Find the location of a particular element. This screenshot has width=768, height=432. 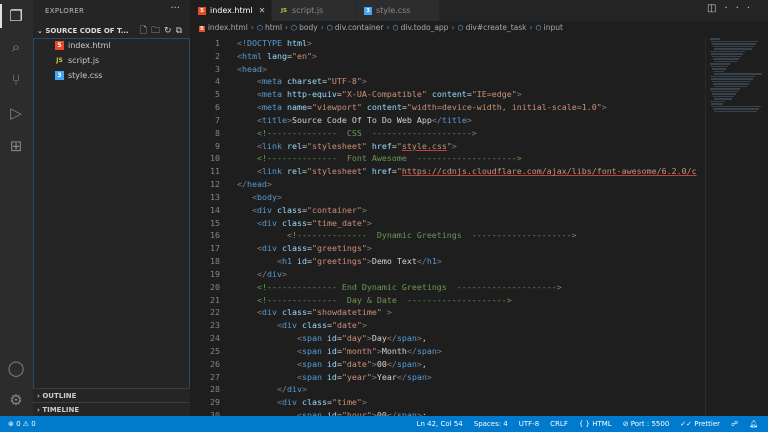

breadcrumb-item: ⬡ div#create_task is located at coordinates (491, 27).